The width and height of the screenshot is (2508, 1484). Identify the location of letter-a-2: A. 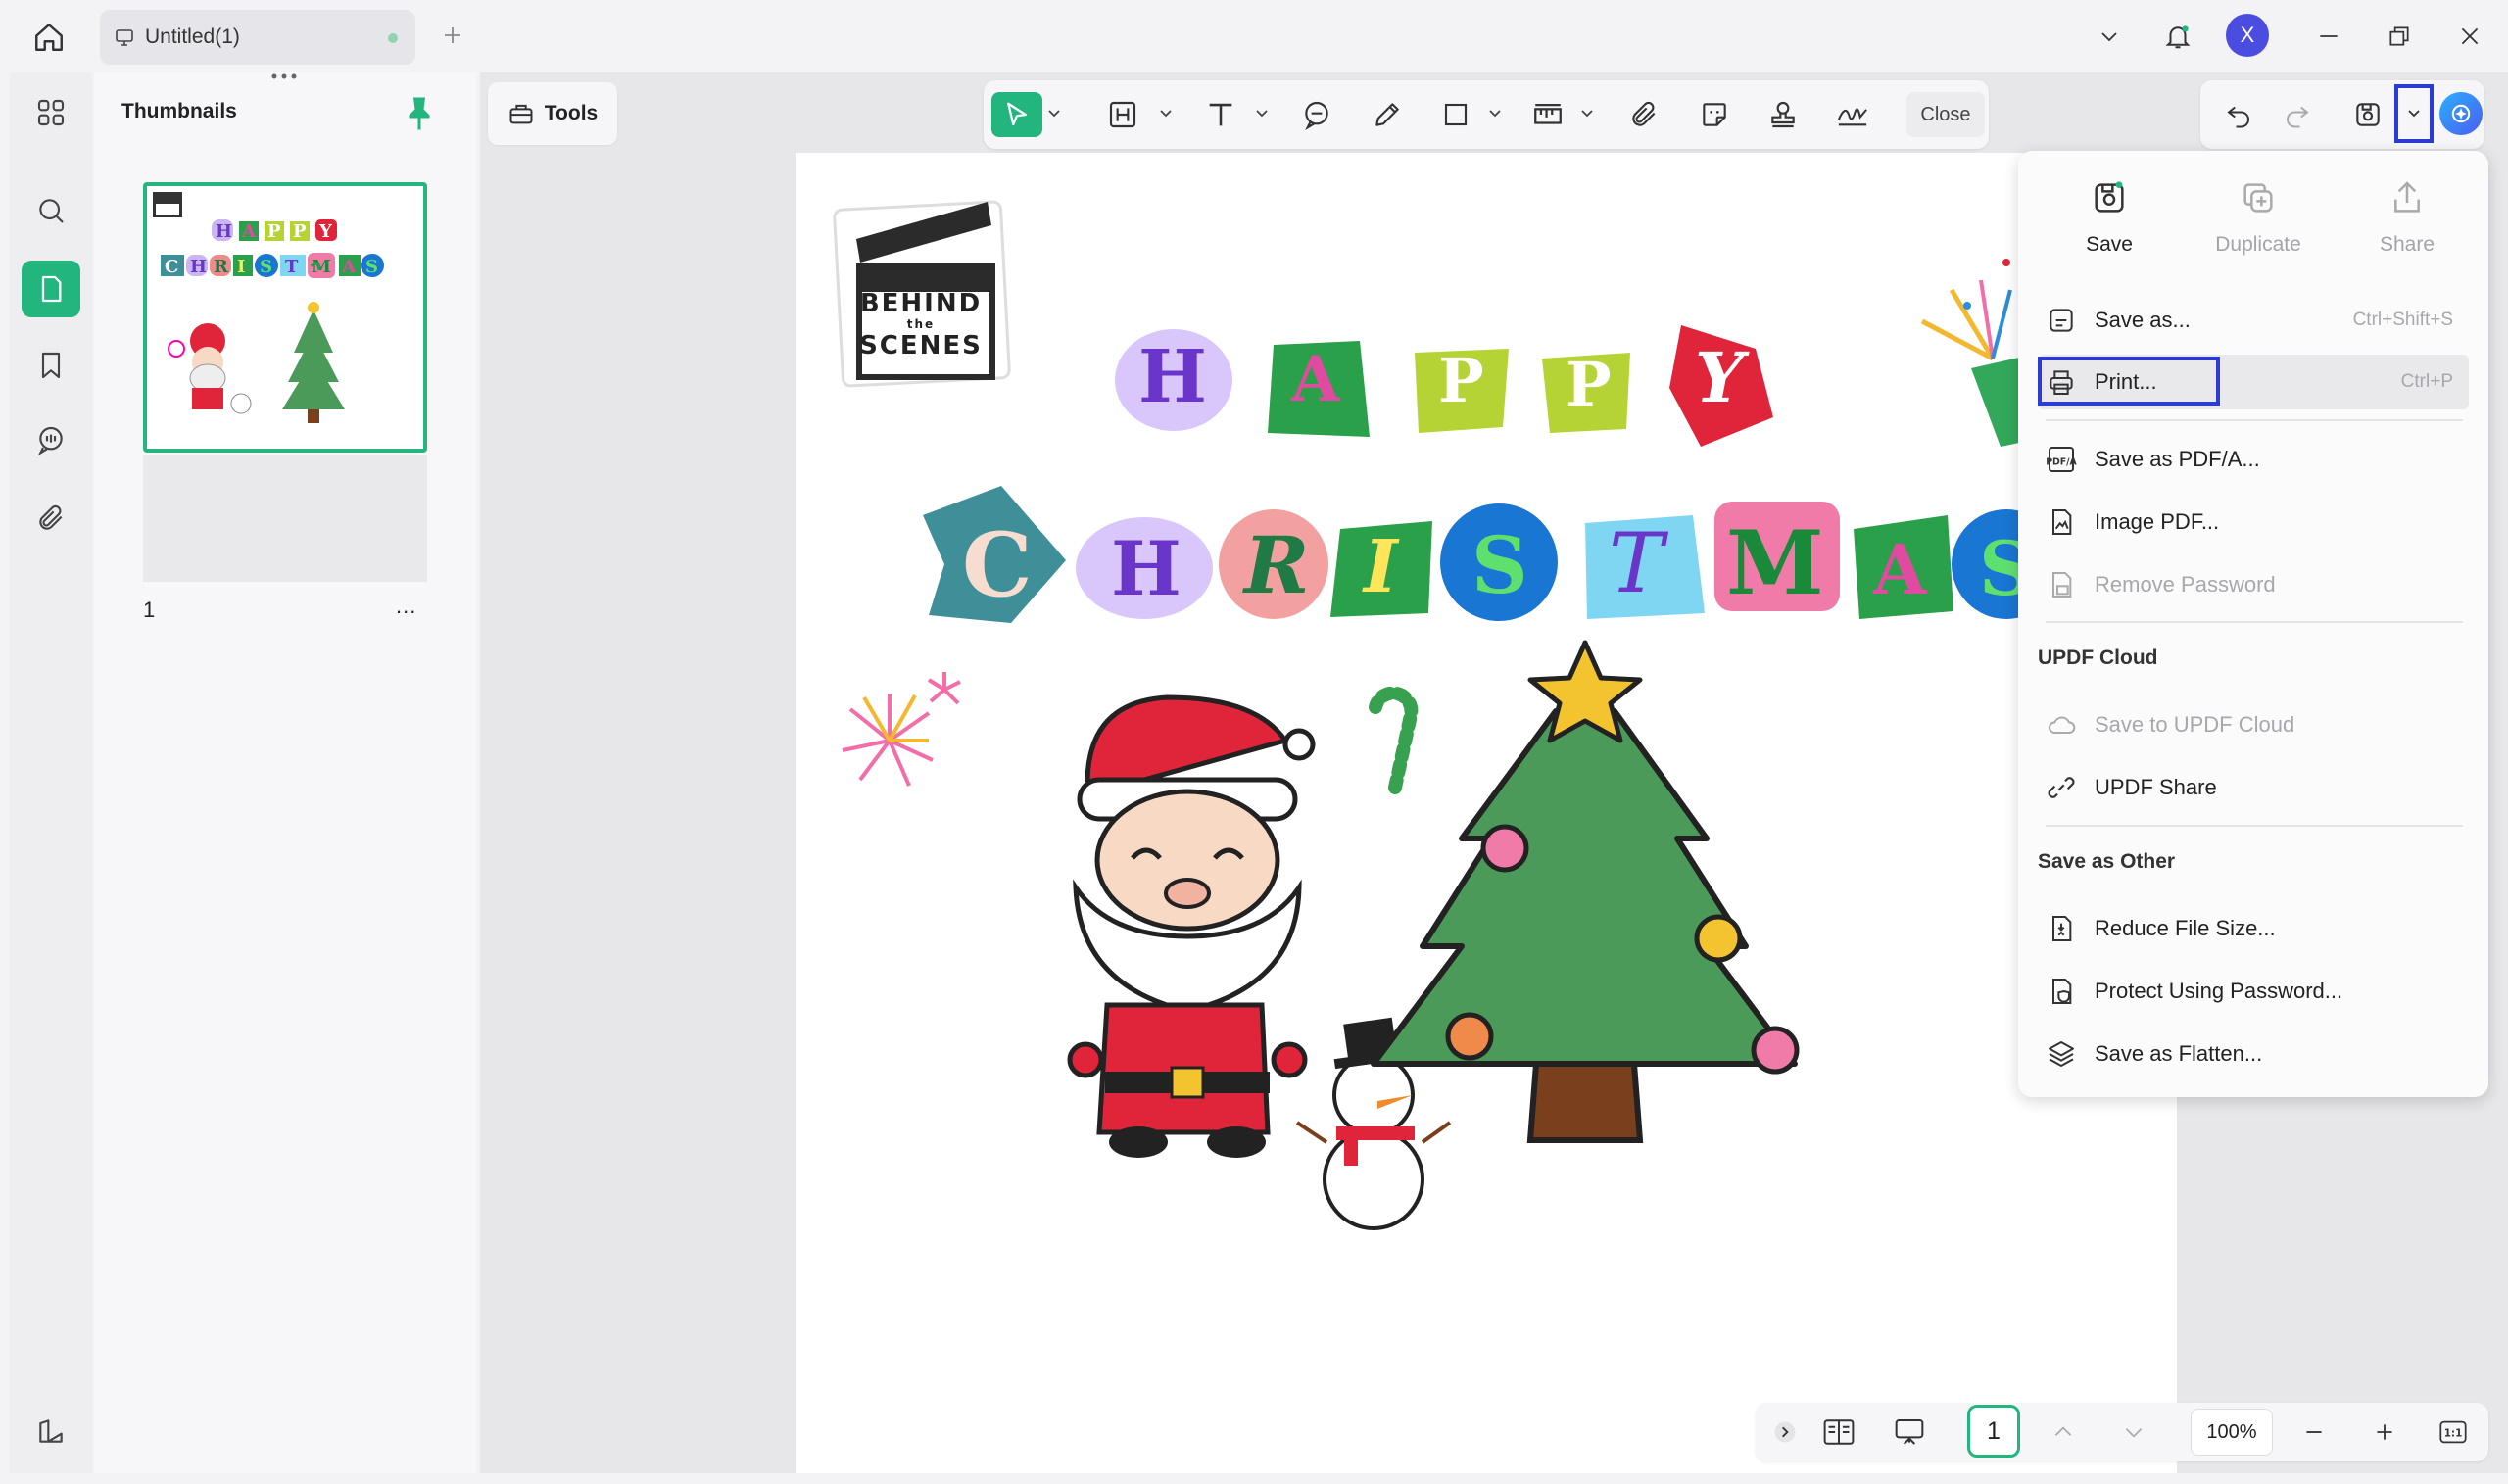
(1900, 569).